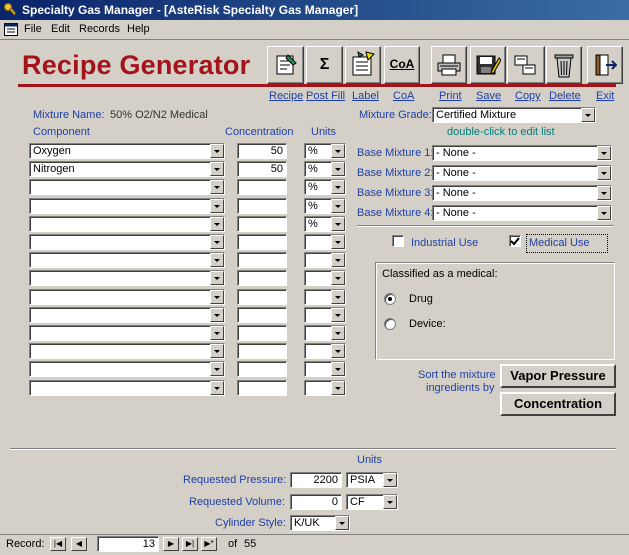  I want to click on requested-pressure-input: 2200, so click(316, 480).